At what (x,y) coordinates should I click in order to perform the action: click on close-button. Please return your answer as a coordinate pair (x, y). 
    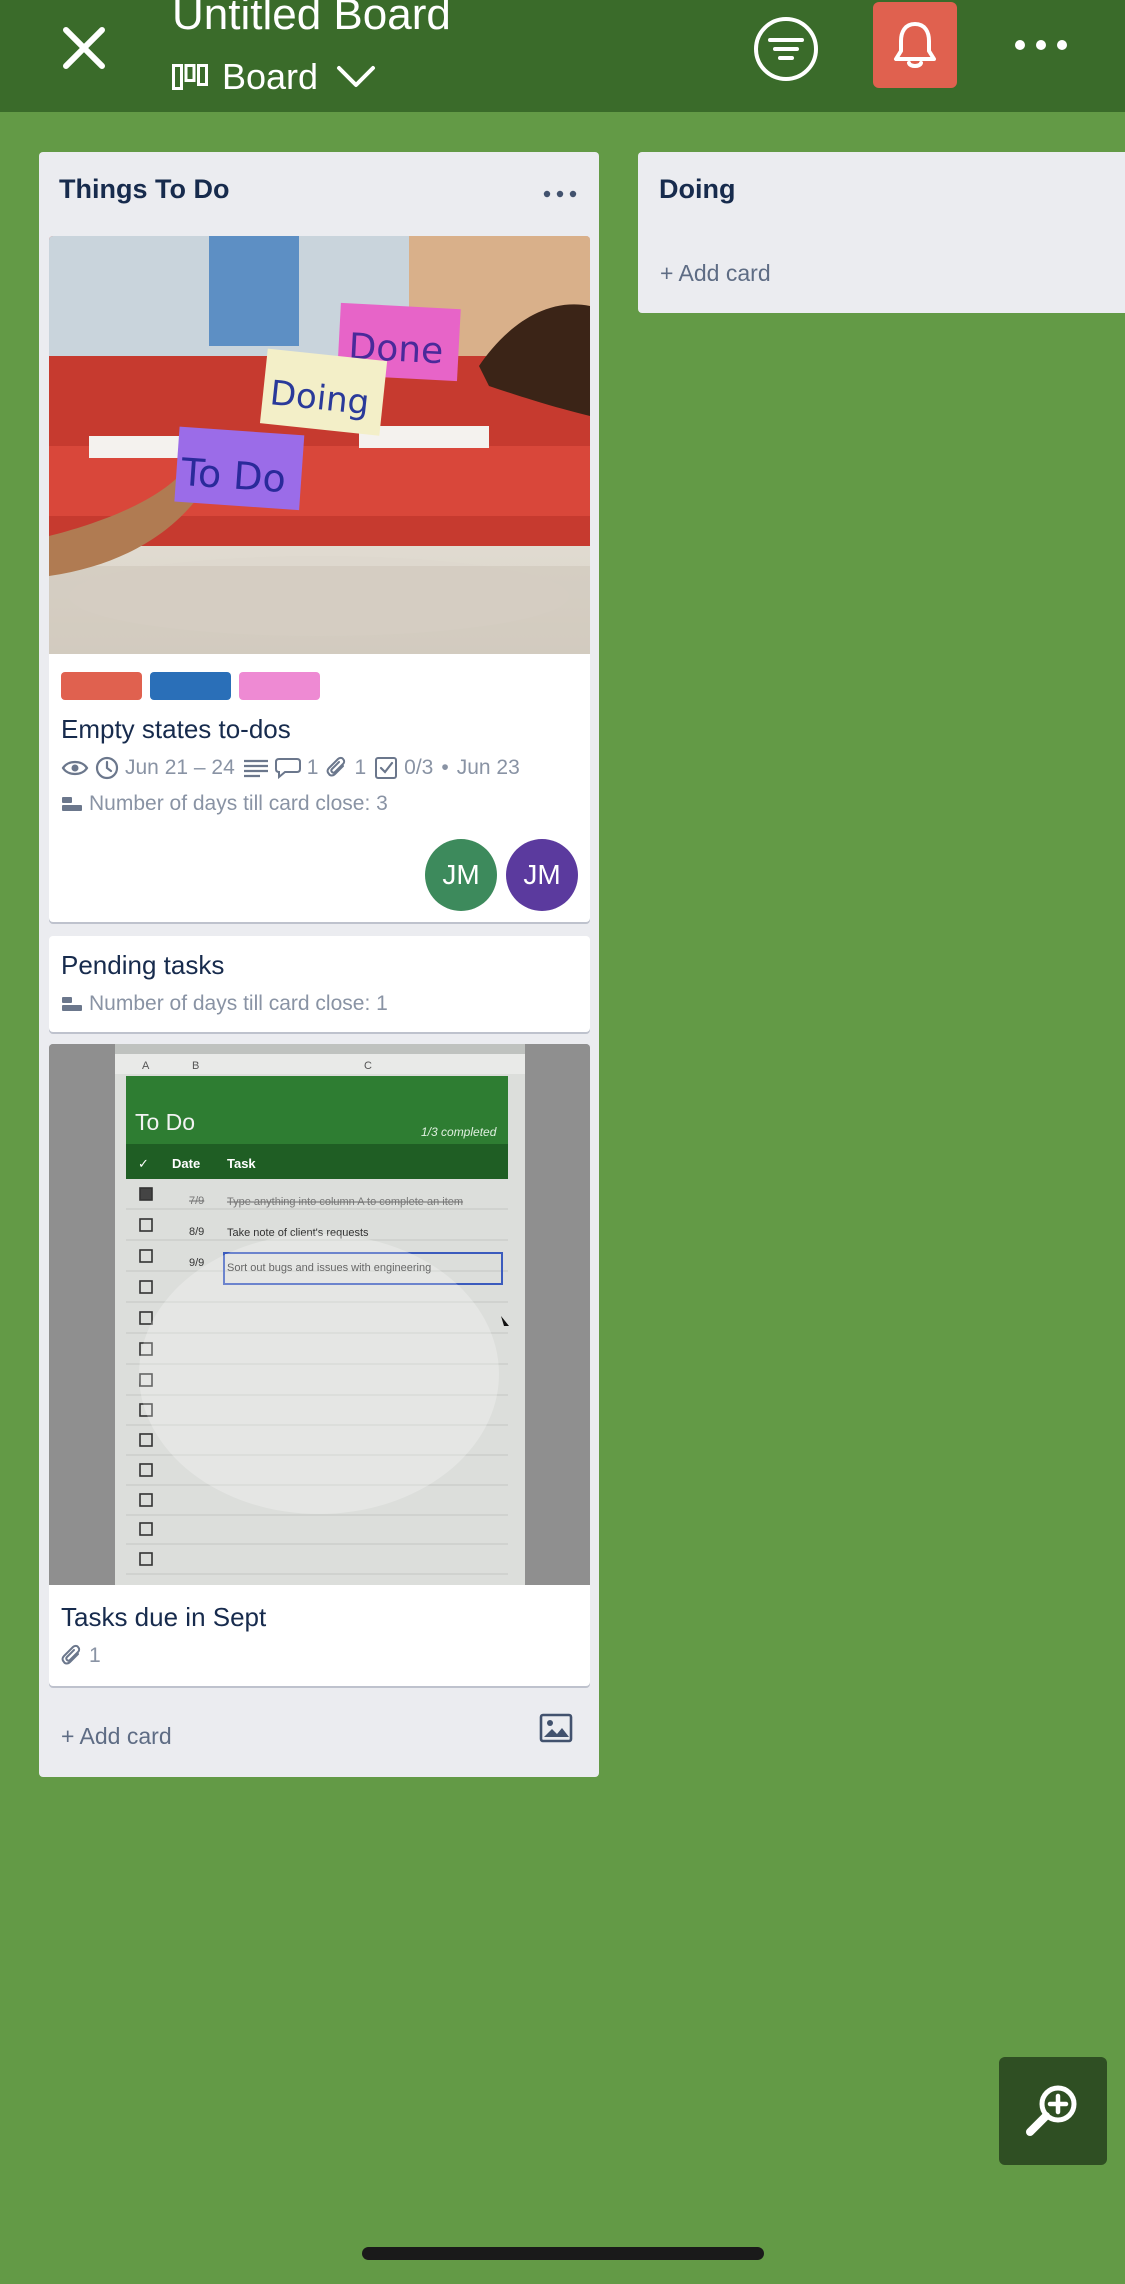
    Looking at the image, I should click on (84, 48).